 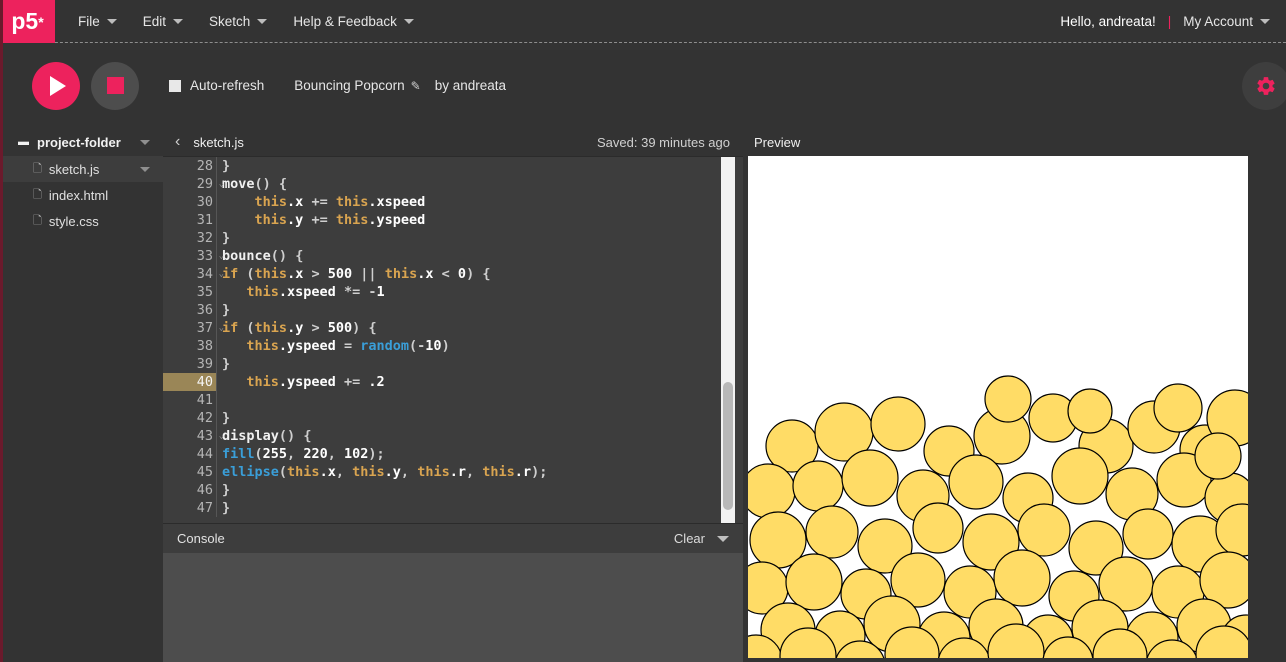 I want to click on nav-menu-sketch-label: Sketch, so click(x=230, y=21).